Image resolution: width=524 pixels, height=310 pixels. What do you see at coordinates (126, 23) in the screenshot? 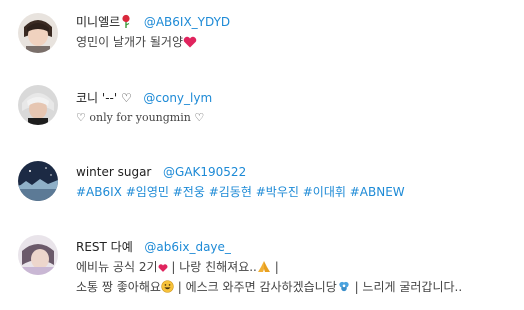
I see `rose-icon` at bounding box center [126, 23].